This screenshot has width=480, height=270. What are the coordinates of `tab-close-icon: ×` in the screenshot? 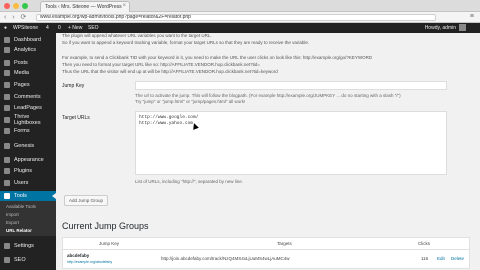 It's located at (124, 6).